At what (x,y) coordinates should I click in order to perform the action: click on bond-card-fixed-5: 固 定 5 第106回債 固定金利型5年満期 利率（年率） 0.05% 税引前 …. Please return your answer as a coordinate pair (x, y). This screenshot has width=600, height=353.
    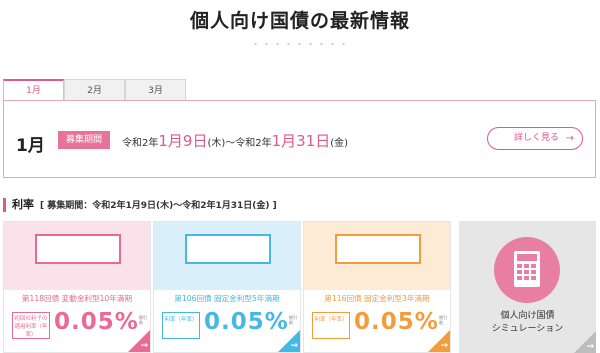
    Looking at the image, I should click on (227, 287).